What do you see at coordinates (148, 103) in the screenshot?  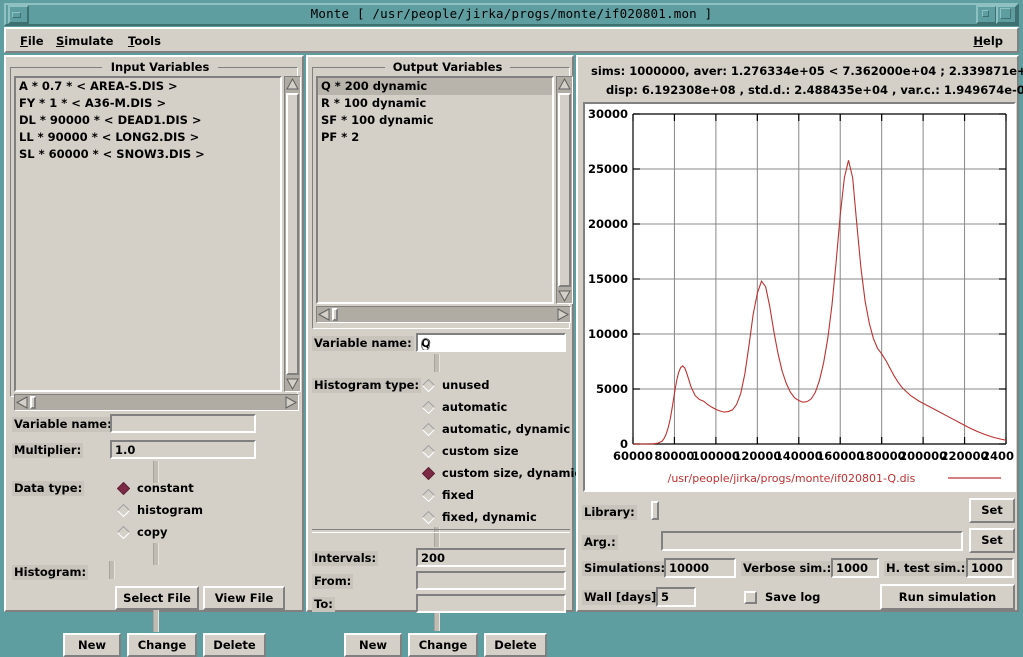 I see `input-list-item: FY * 1 * < A36-M.DIS >` at bounding box center [148, 103].